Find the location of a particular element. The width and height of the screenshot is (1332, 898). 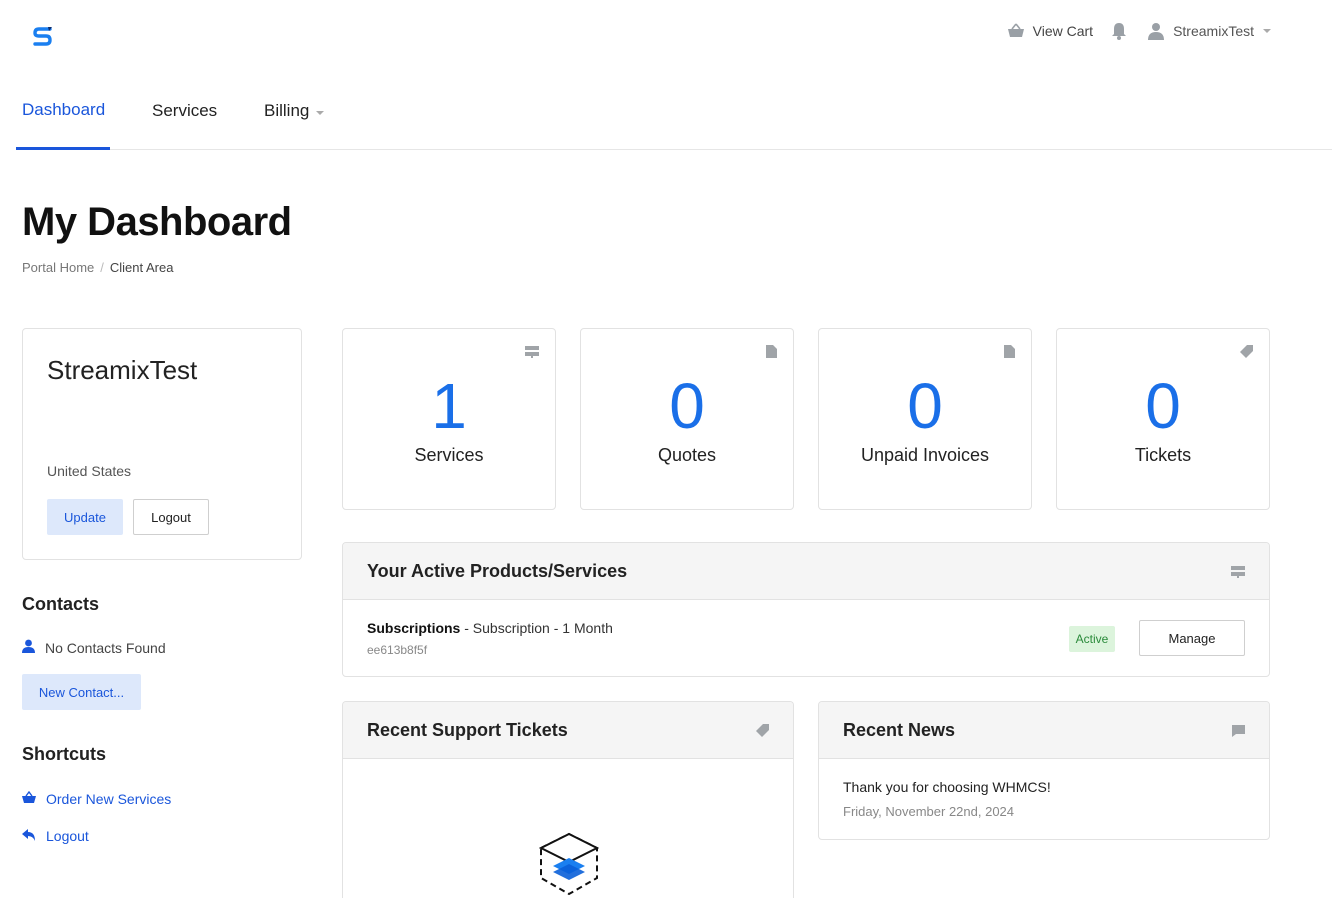

stat-tile-tickets: 0 Tickets is located at coordinates (1163, 419).